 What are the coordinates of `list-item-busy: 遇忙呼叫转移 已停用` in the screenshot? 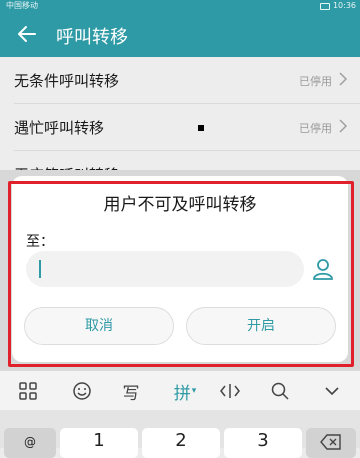 It's located at (180, 127).